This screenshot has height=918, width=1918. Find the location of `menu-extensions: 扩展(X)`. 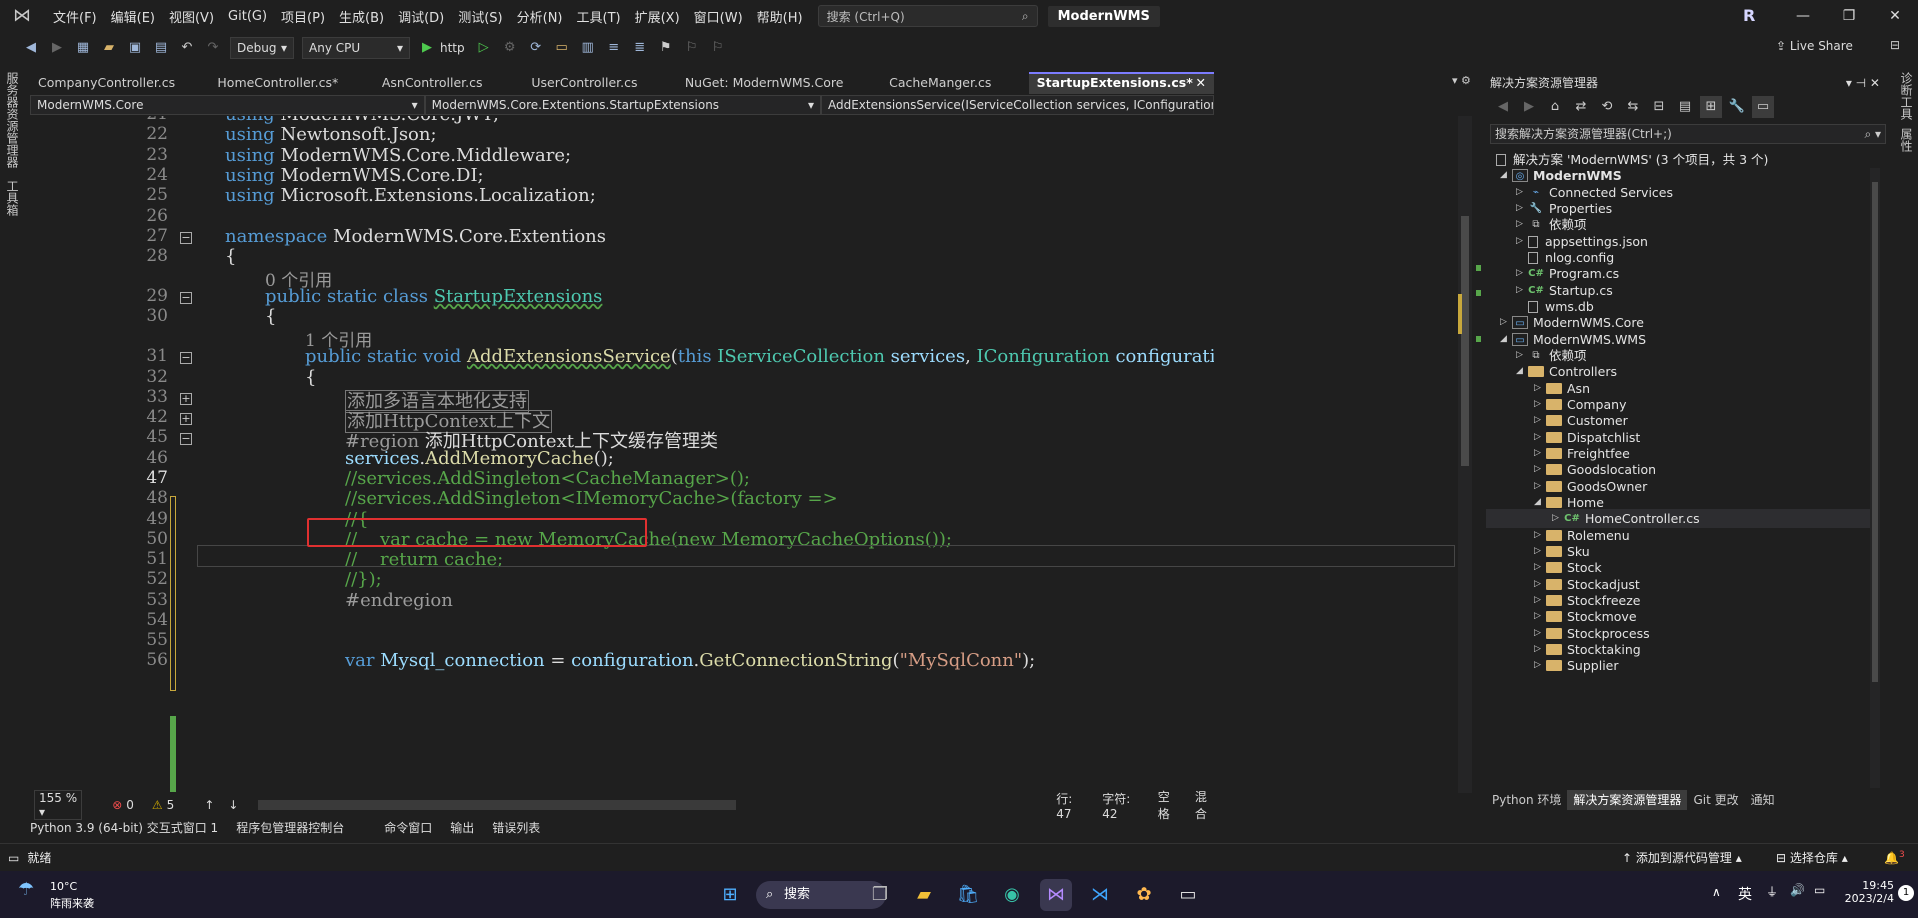

menu-extensions: 扩展(X) is located at coordinates (657, 16).